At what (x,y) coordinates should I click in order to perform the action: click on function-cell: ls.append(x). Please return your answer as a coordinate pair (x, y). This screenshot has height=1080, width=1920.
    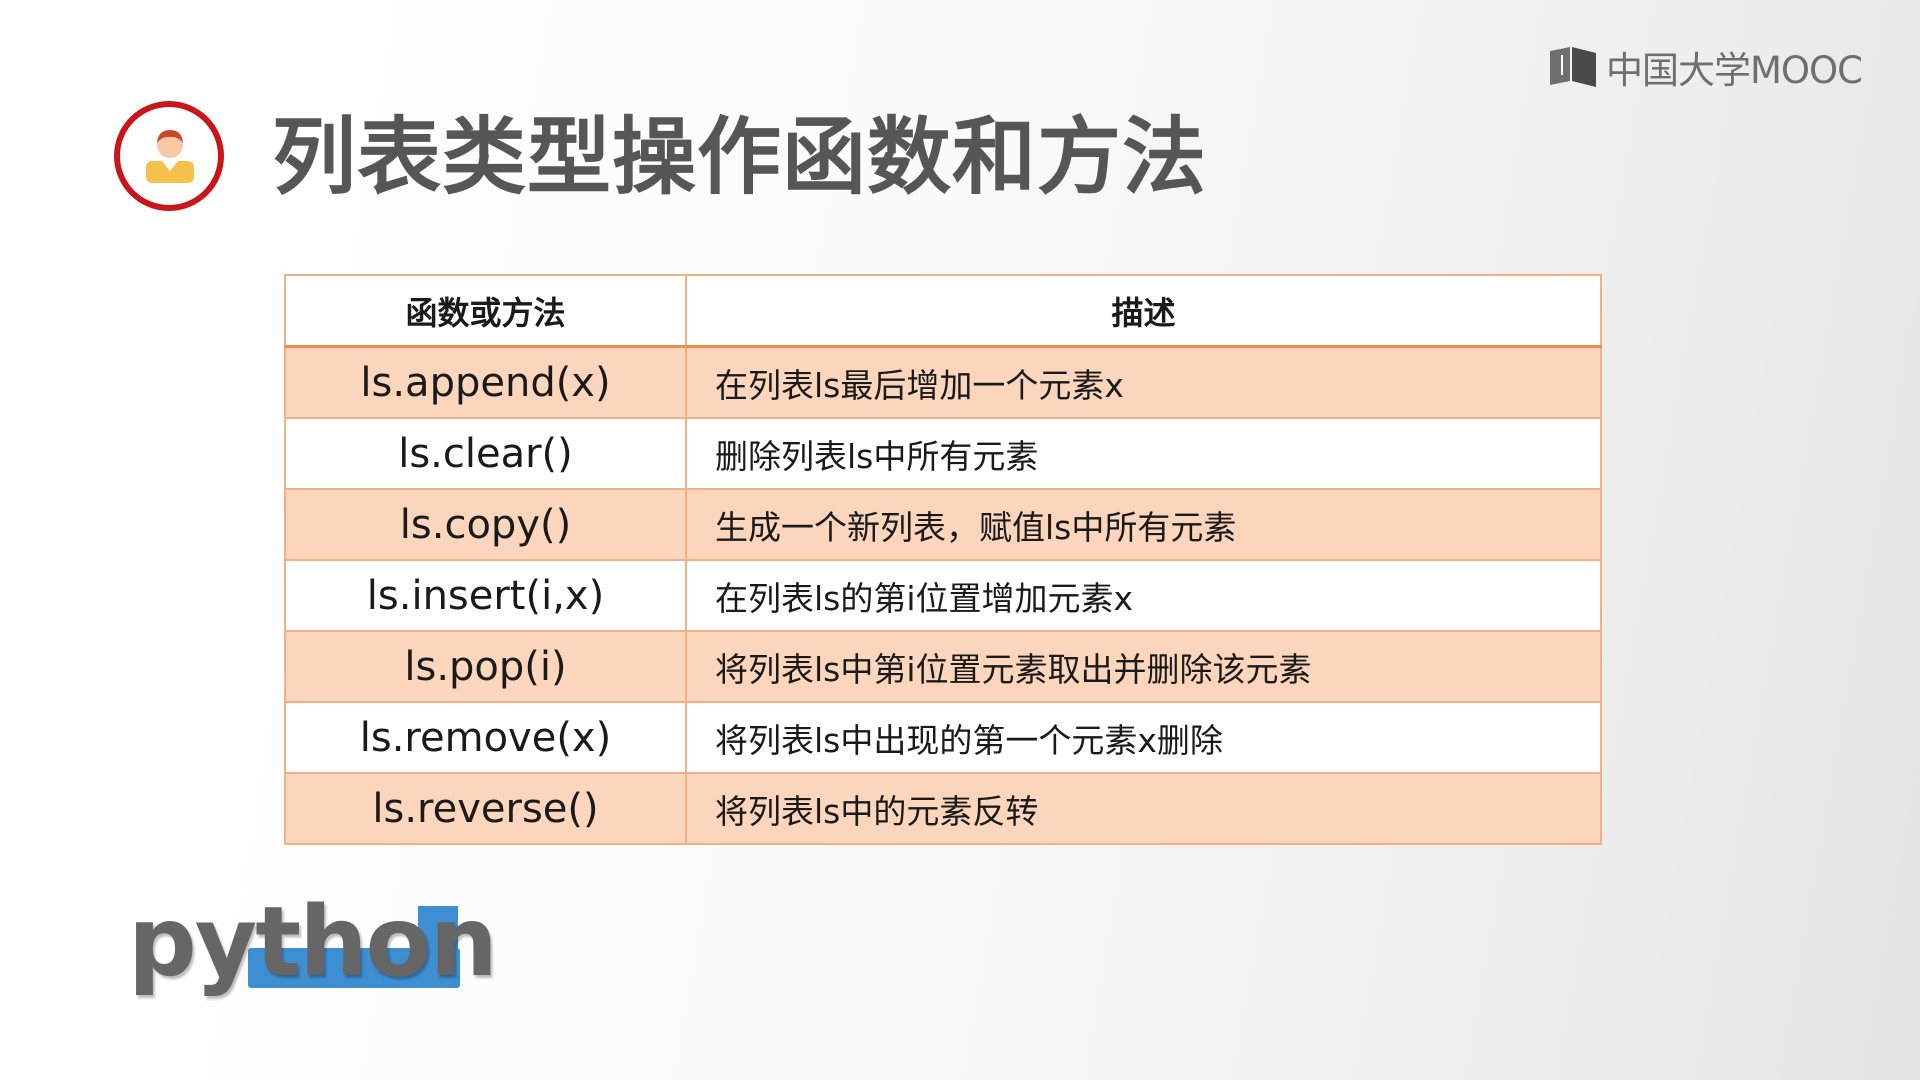
    Looking at the image, I should click on (485, 382).